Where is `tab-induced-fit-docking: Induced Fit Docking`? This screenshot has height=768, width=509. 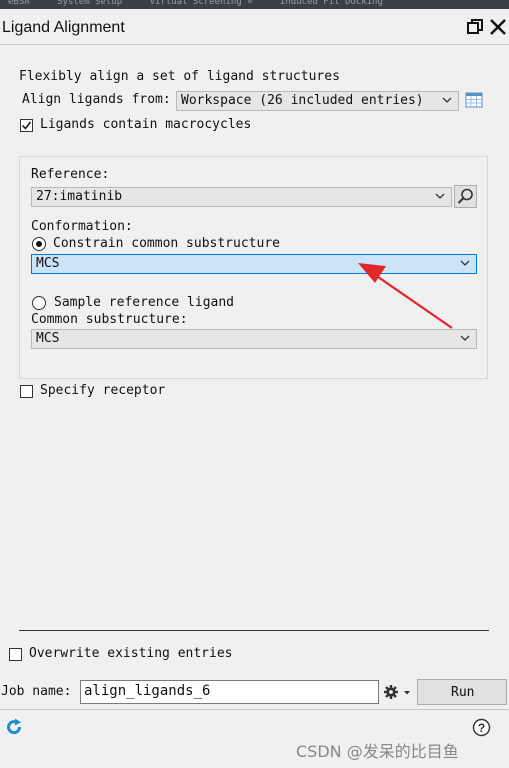 tab-induced-fit-docking: Induced Fit Docking is located at coordinates (331, 3).